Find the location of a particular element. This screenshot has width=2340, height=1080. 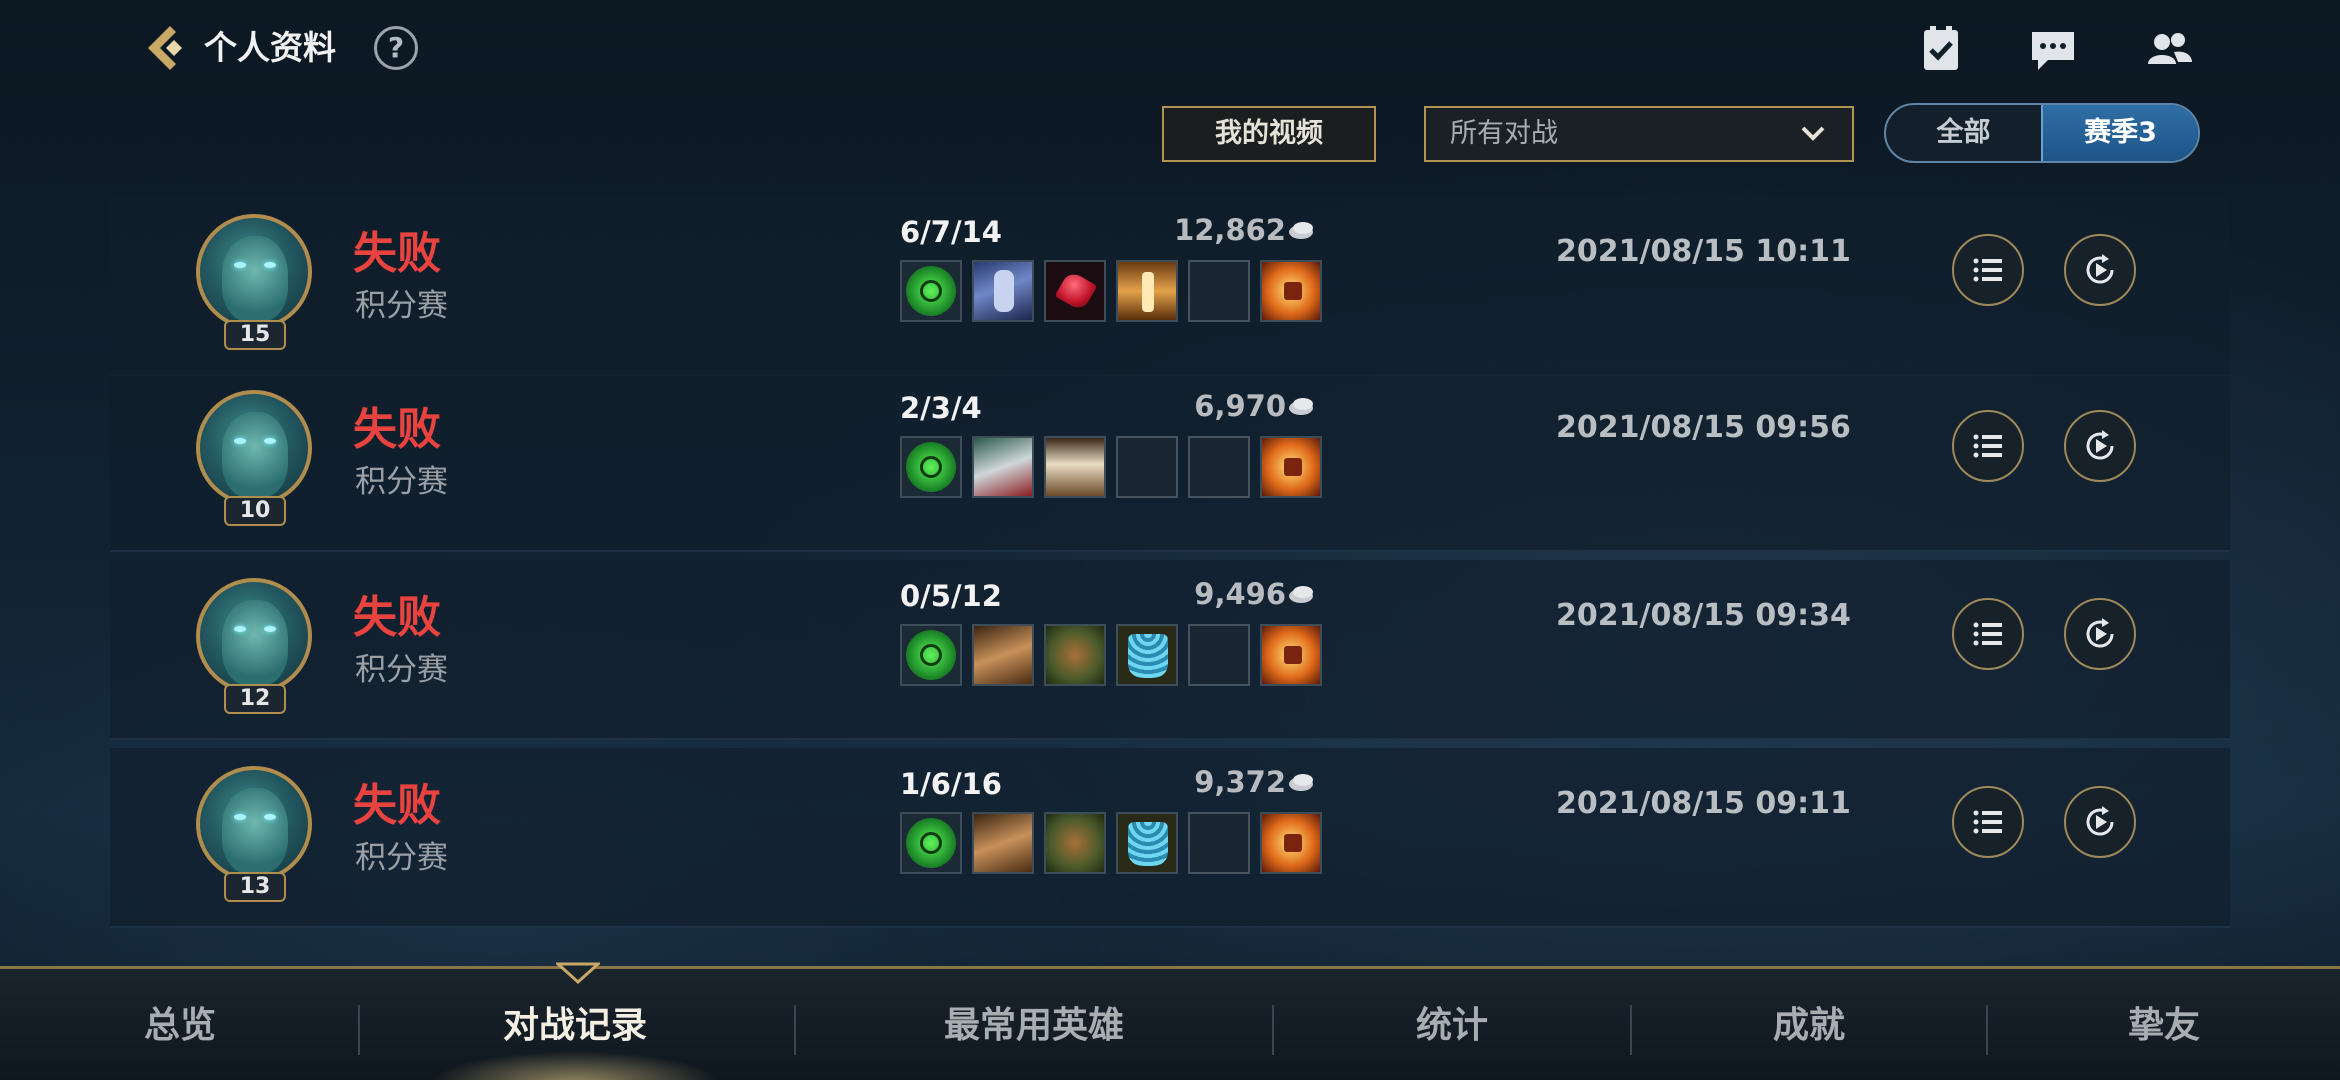

bottom-nav: 总览 对战记录 最常用英雄 统计 成就 挚友 is located at coordinates (1170, 1023).